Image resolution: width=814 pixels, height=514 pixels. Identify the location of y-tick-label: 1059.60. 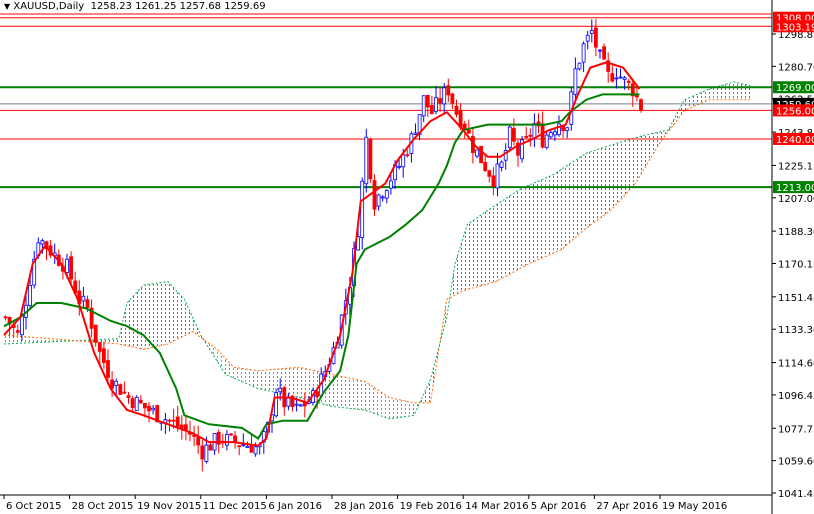
(796, 462).